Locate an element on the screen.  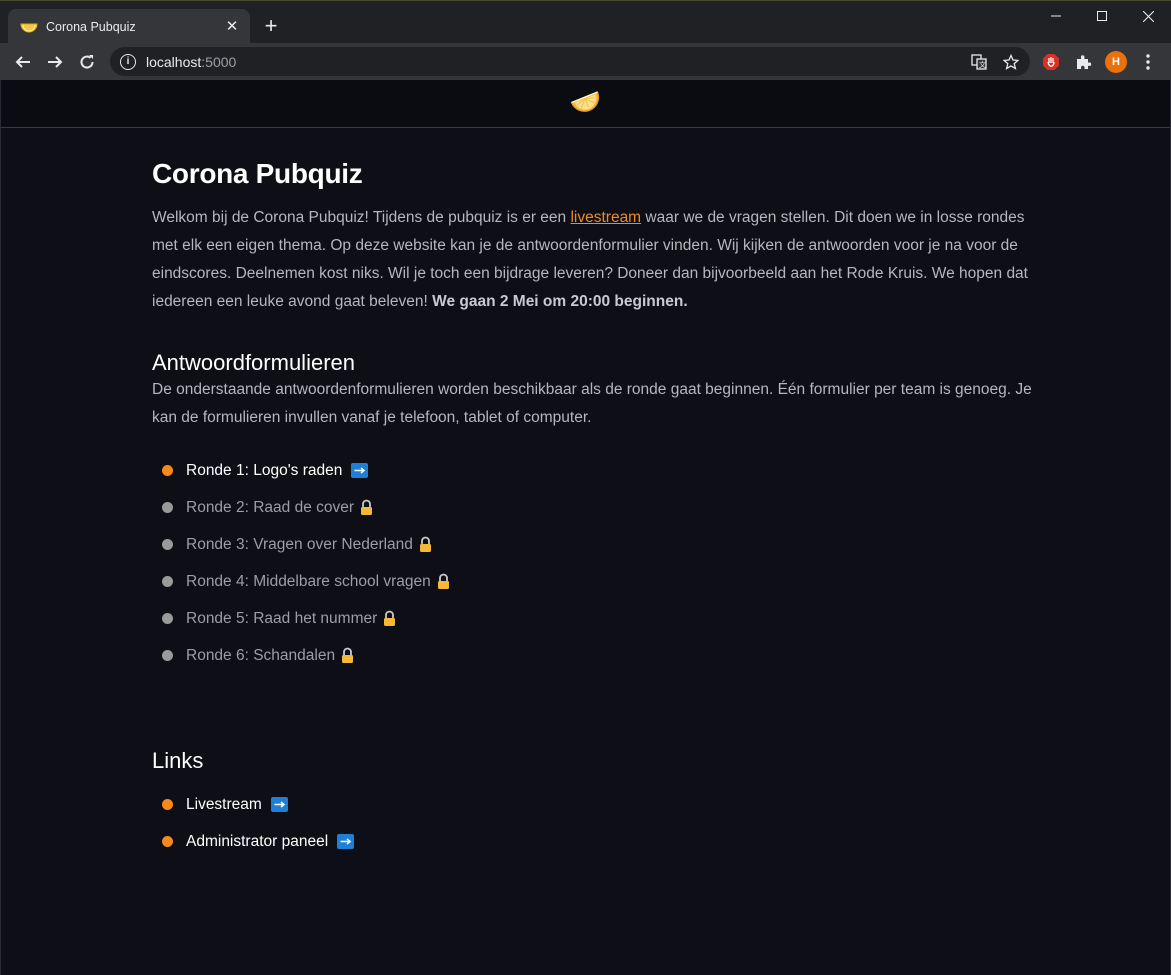
bookmark-star-icon is located at coordinates (1011, 62).